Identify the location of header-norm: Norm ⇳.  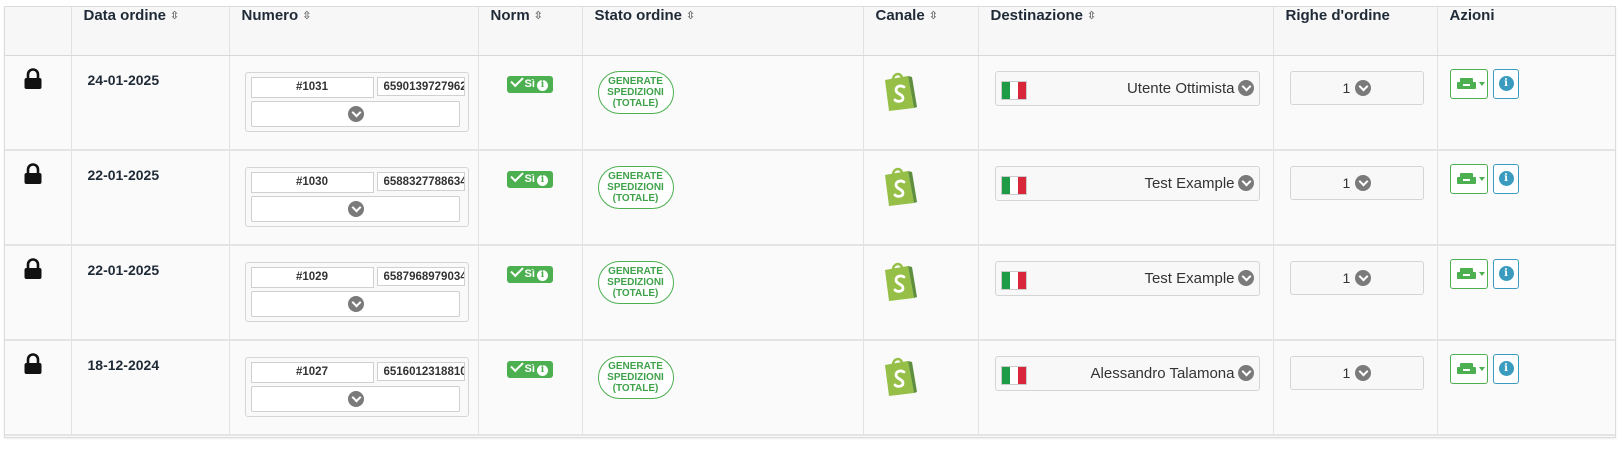
(530, 31).